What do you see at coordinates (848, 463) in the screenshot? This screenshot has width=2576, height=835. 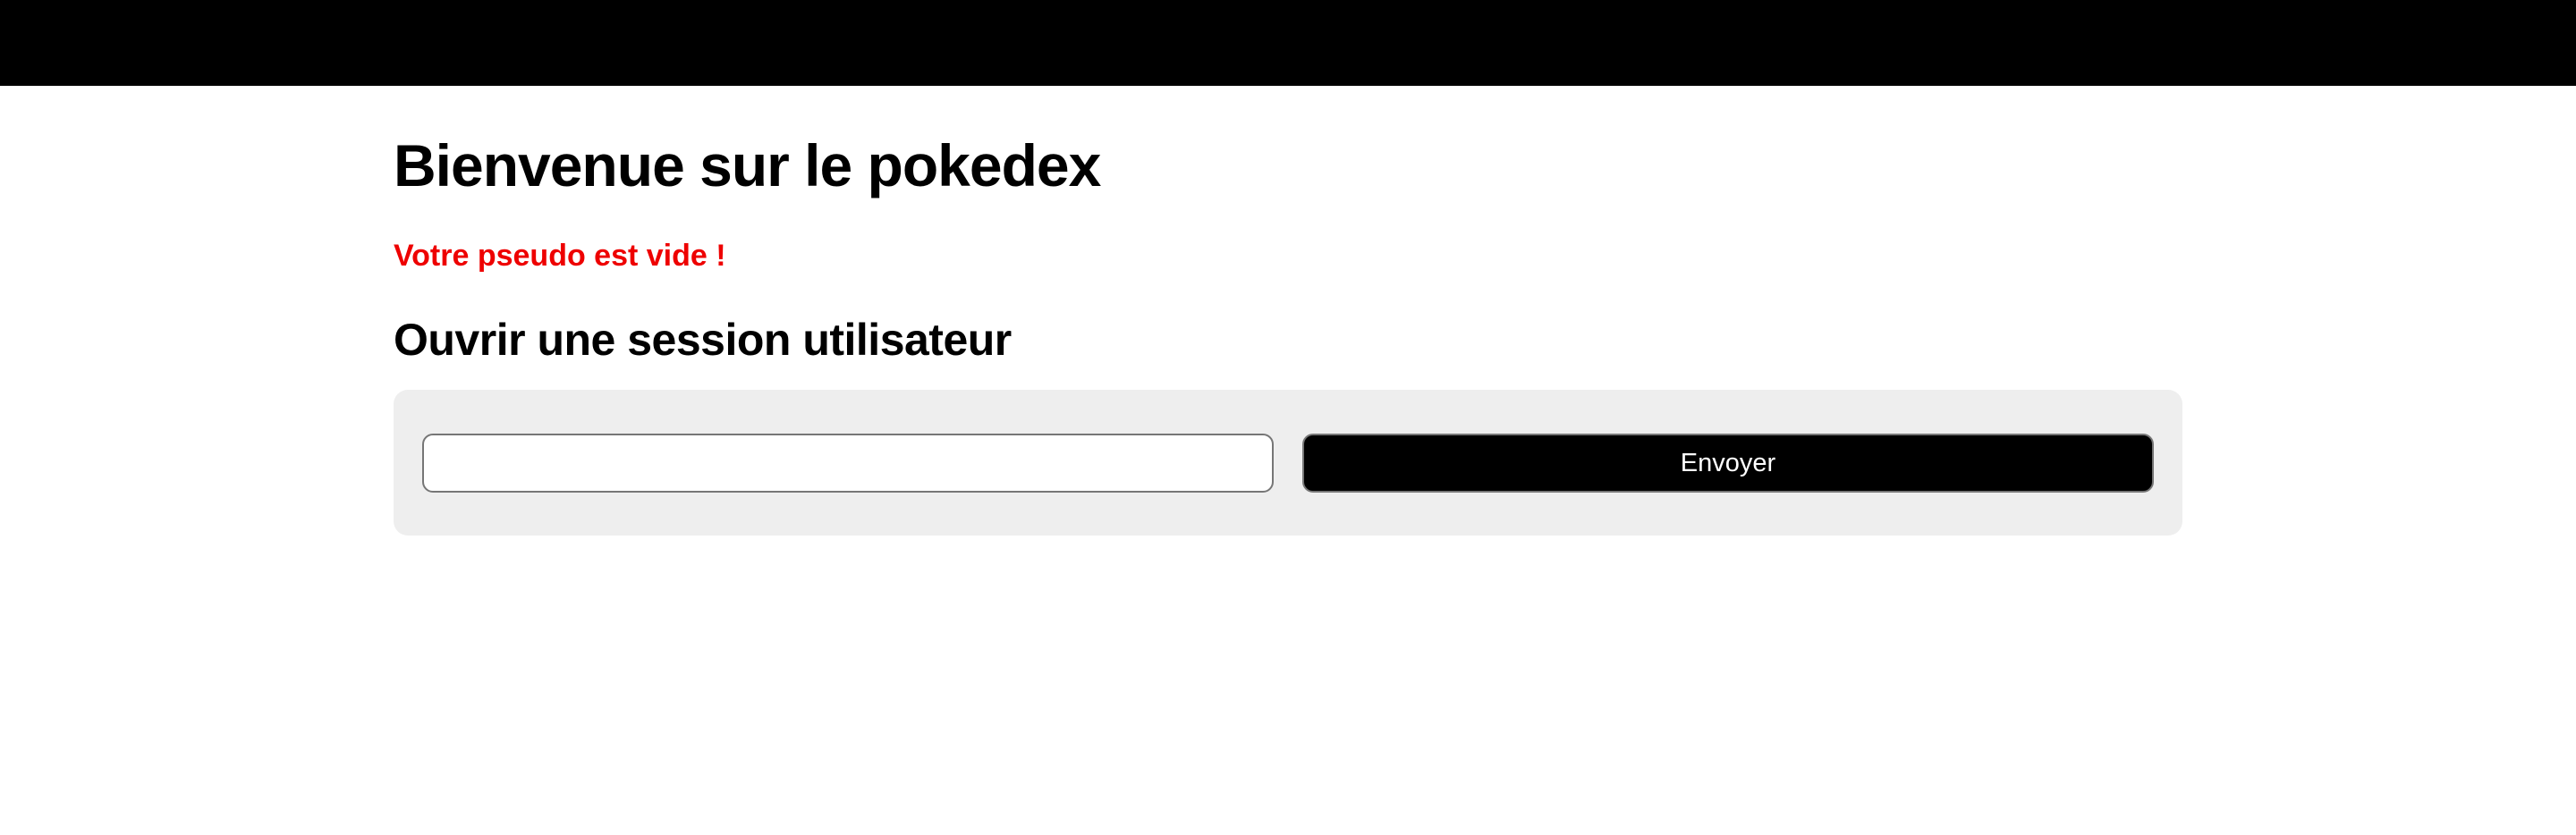 I see `pseudo-input` at bounding box center [848, 463].